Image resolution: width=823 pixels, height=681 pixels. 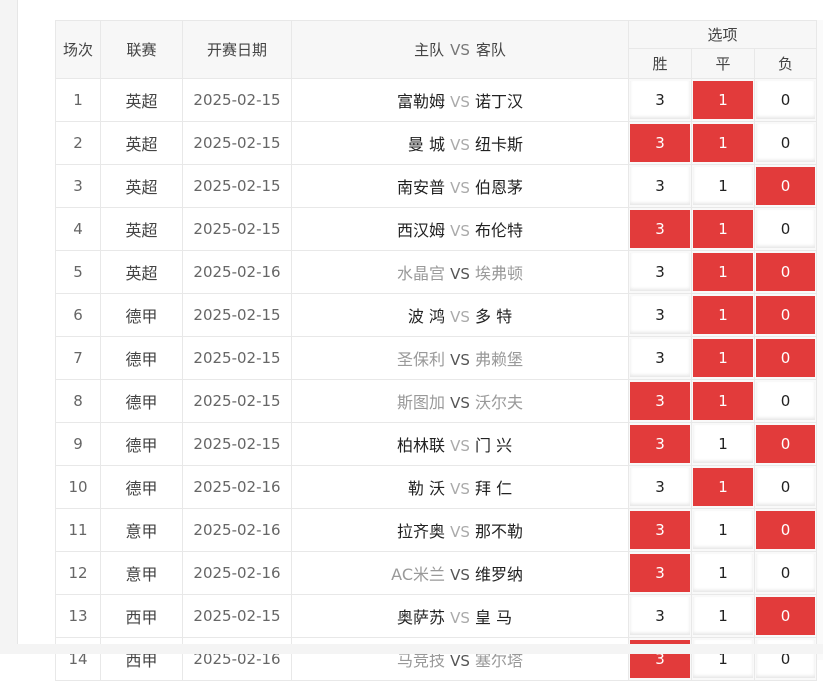 What do you see at coordinates (660, 63) in the screenshot?
I see `col-header-win: 胜` at bounding box center [660, 63].